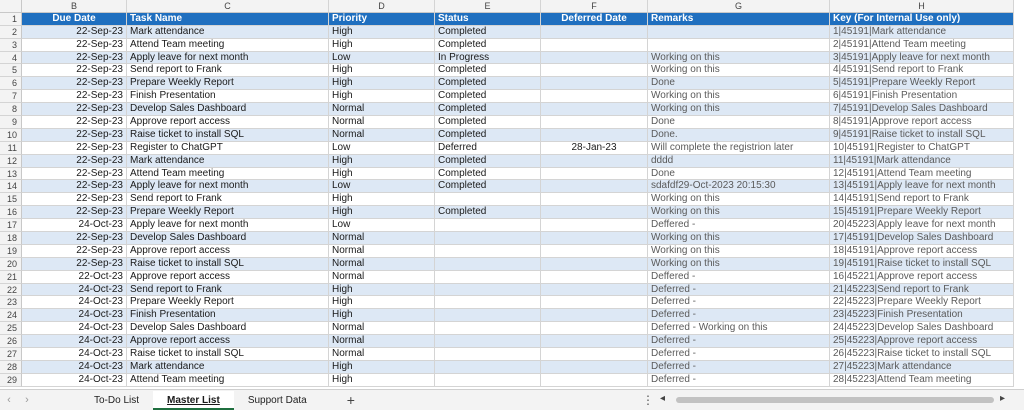 Image resolution: width=1024 pixels, height=410 pixels. Describe the element at coordinates (11, 277) in the screenshot. I see `row-number: 21` at that location.